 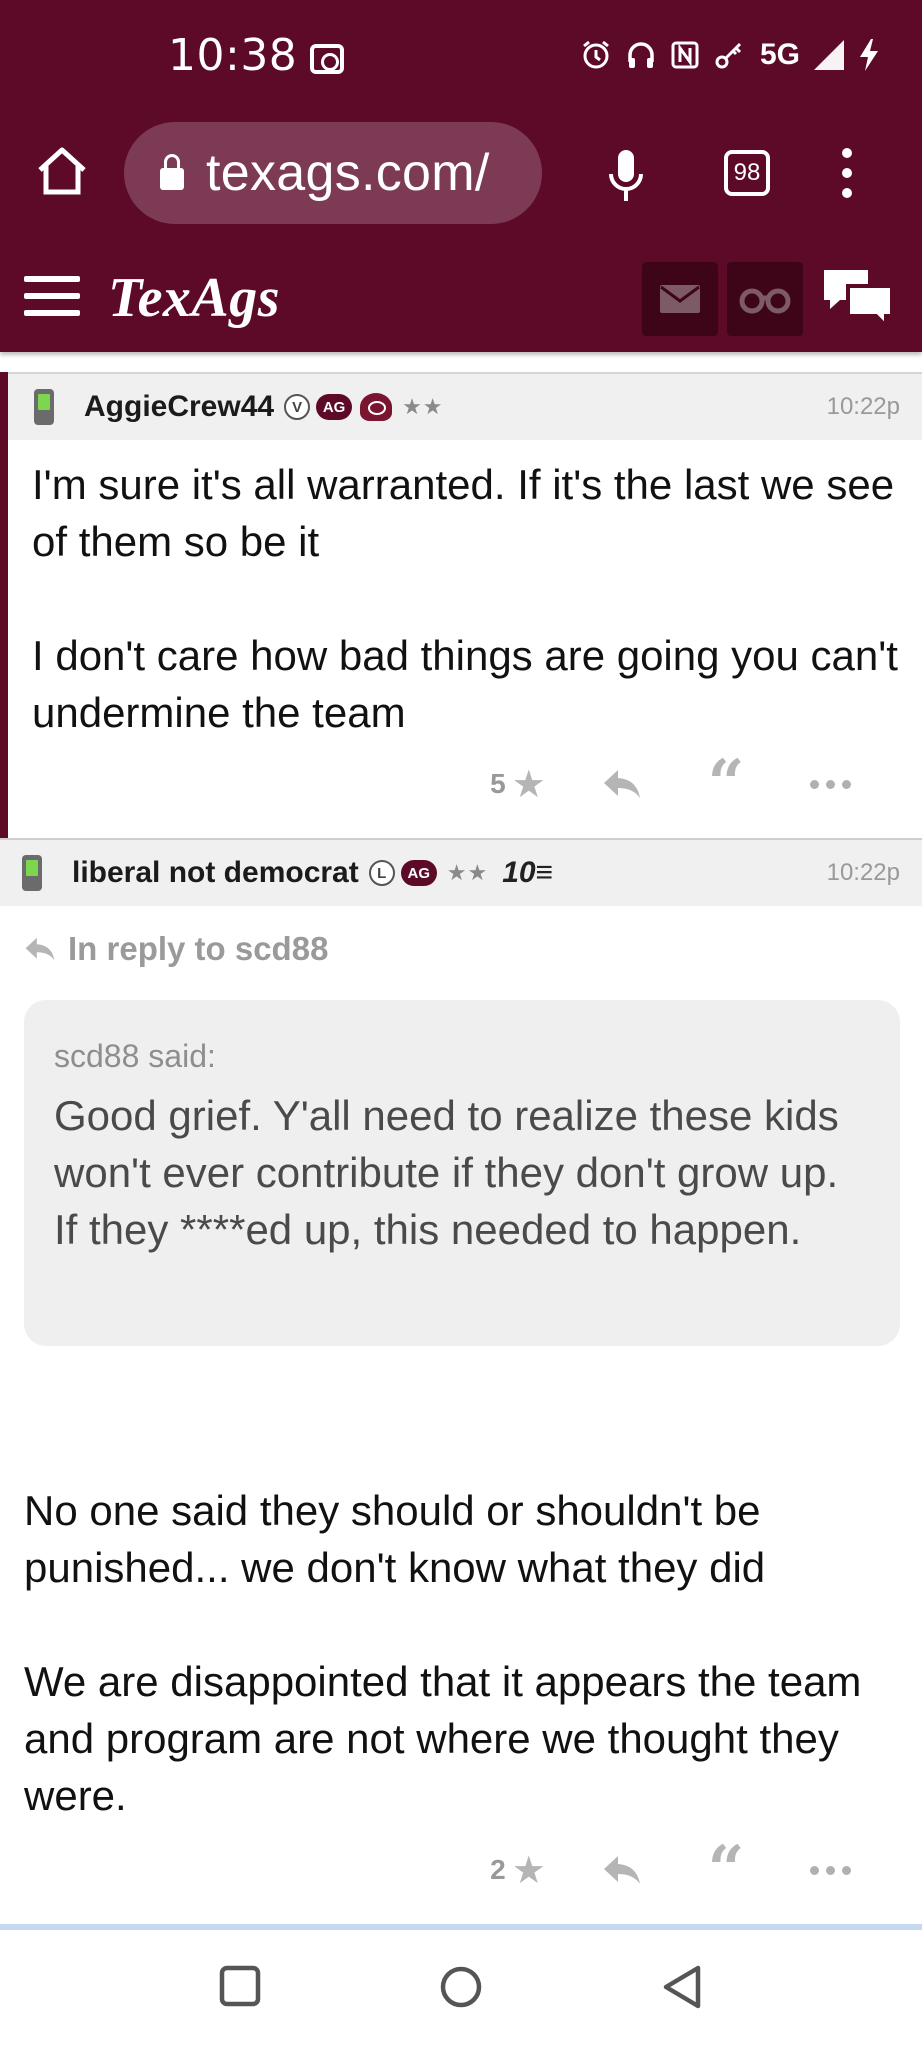 What do you see at coordinates (779, 54) in the screenshot?
I see `network-type: 5G` at bounding box center [779, 54].